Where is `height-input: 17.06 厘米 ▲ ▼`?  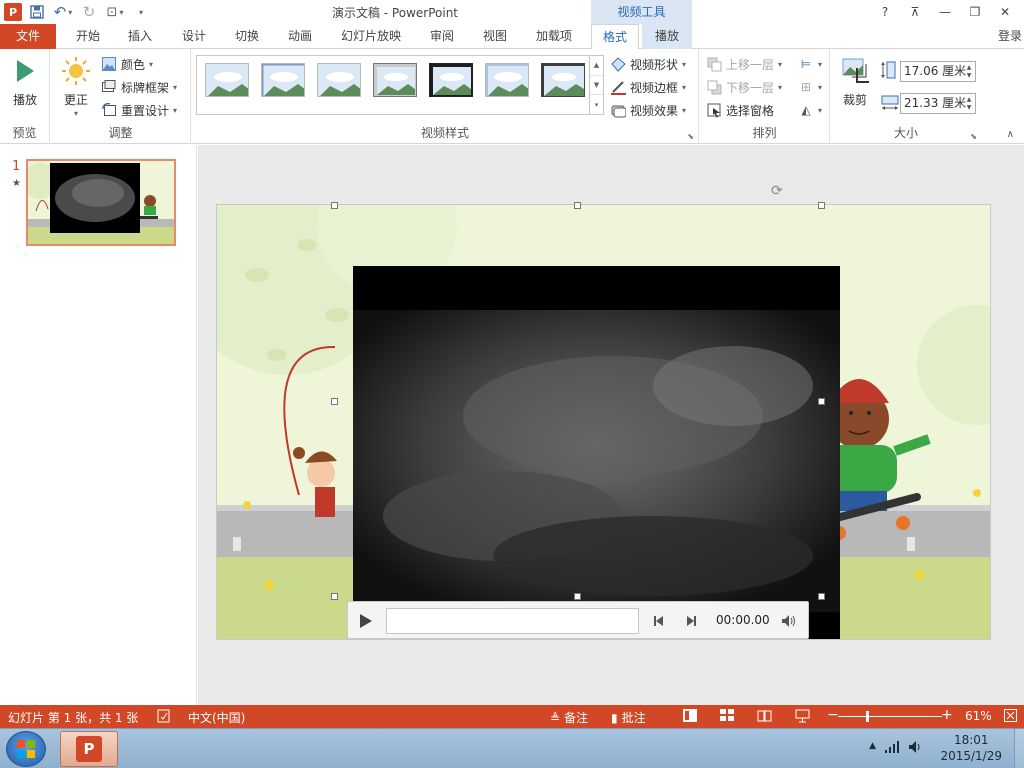
height-input: 17.06 厘米 ▲ ▼ is located at coordinates (938, 71).